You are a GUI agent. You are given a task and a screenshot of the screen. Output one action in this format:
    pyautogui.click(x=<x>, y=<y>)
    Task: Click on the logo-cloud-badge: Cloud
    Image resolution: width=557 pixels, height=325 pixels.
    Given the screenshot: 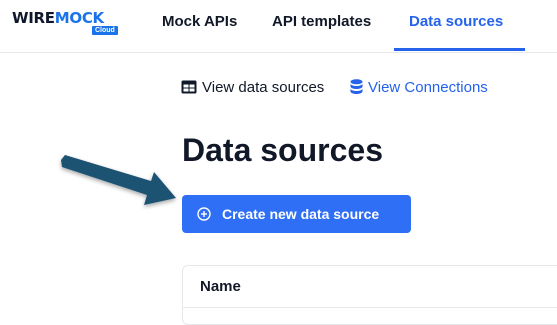 What is the action you would take?
    pyautogui.click(x=105, y=30)
    